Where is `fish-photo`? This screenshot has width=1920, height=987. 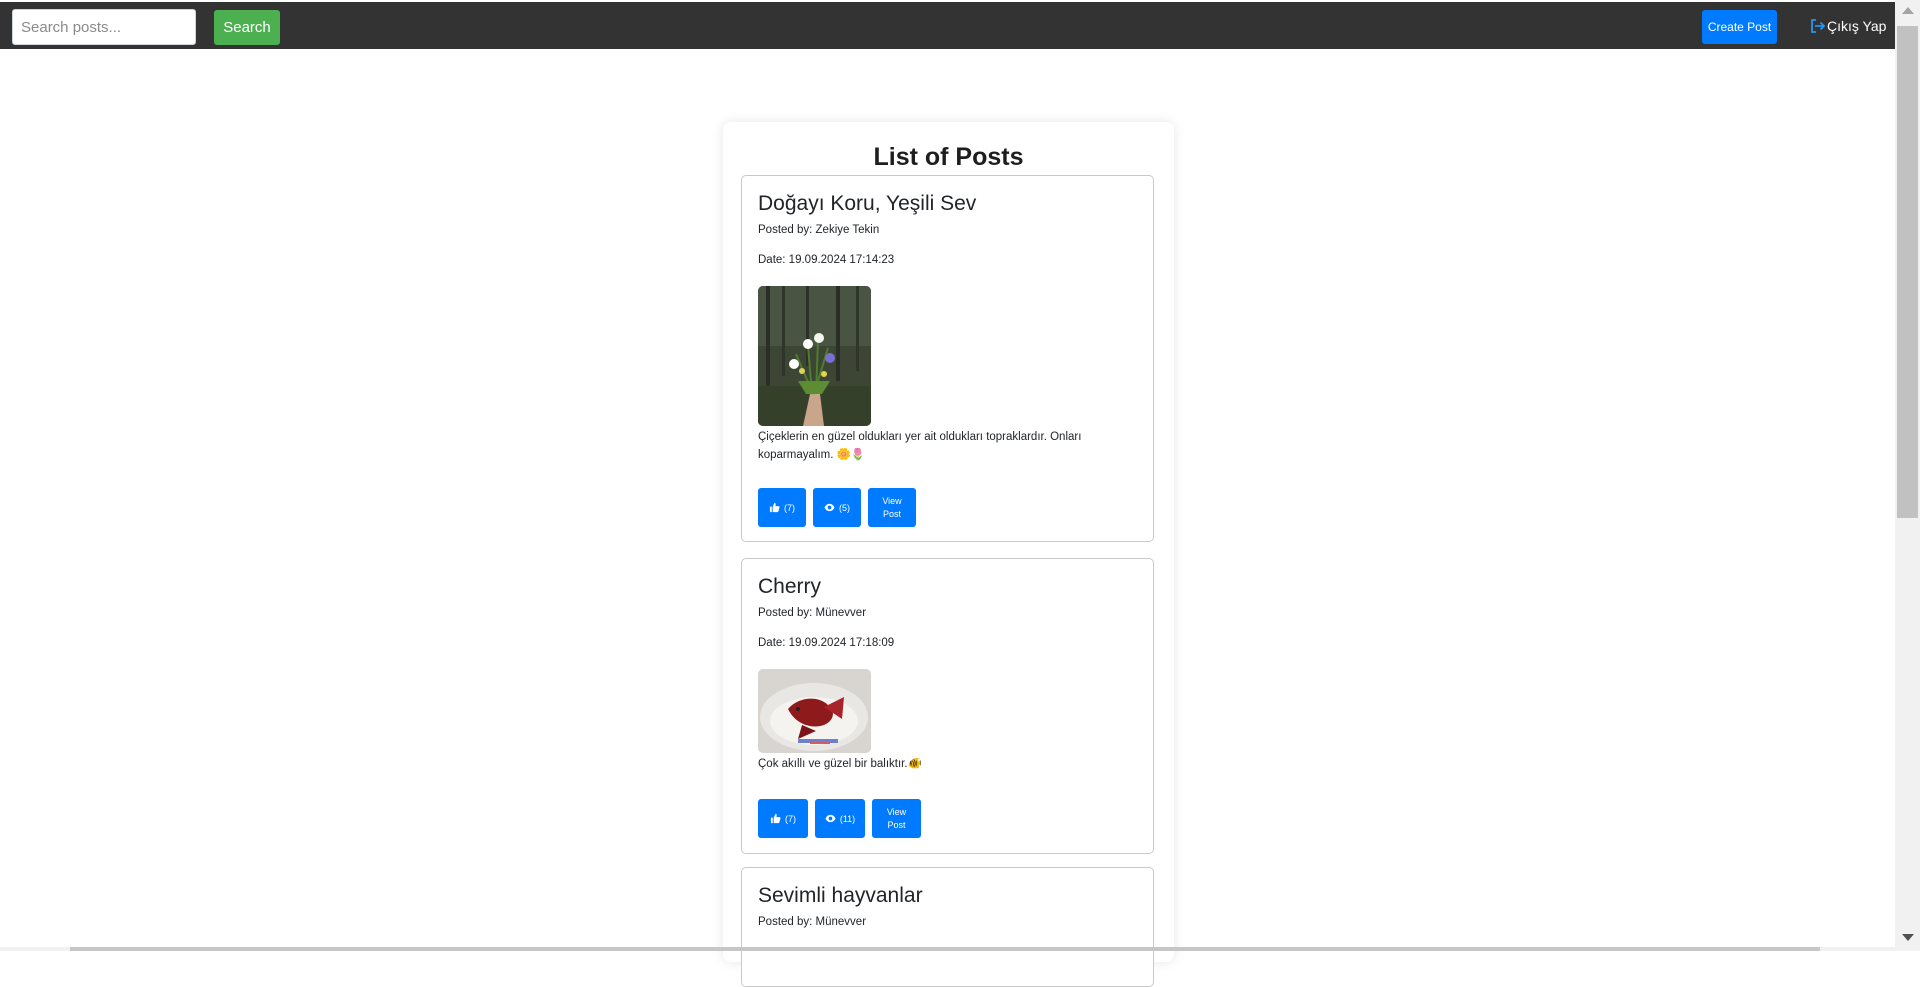 fish-photo is located at coordinates (814, 711).